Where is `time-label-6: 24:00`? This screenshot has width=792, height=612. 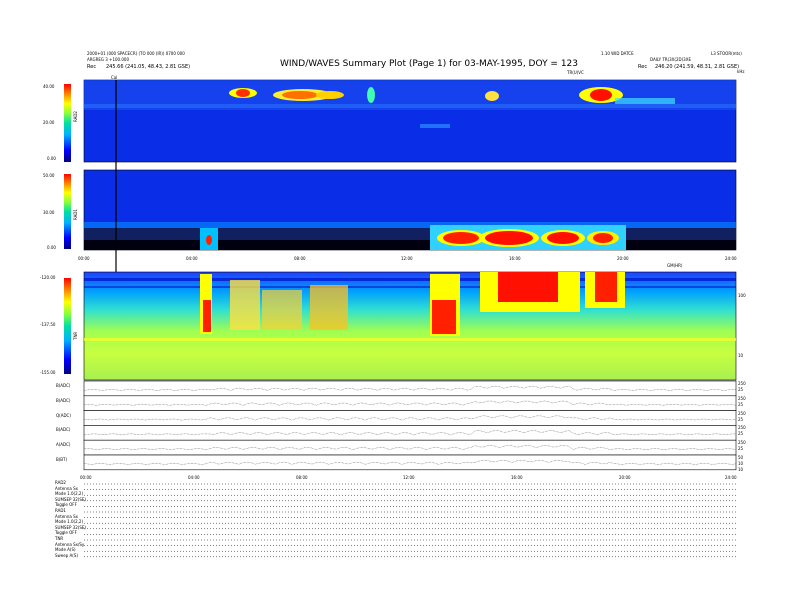
time-label-6: 24:00 is located at coordinates (731, 258).